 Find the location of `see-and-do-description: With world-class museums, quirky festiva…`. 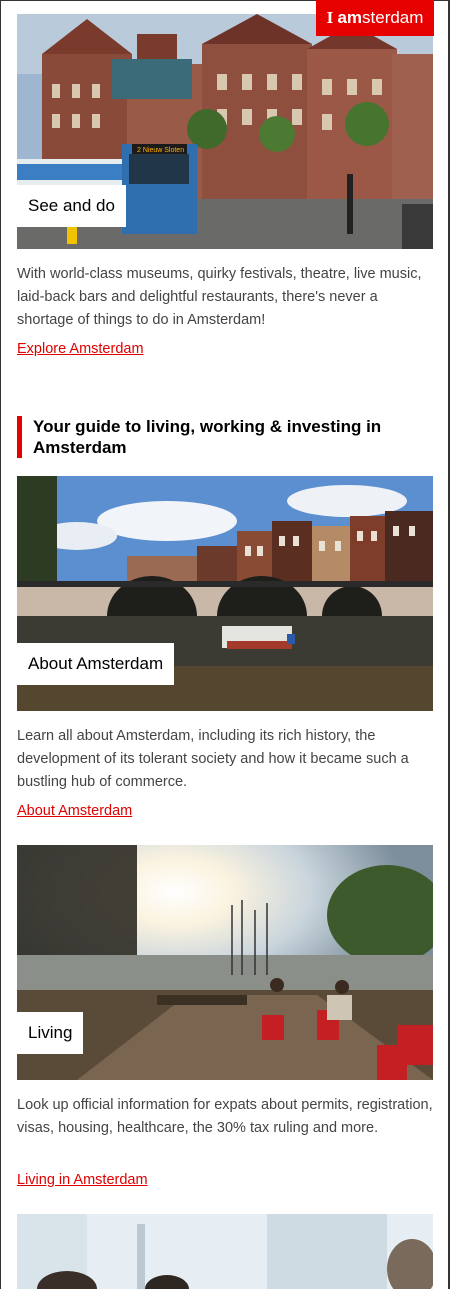

see-and-do-description: With world-class museums, quirky festiva… is located at coordinates (219, 297).